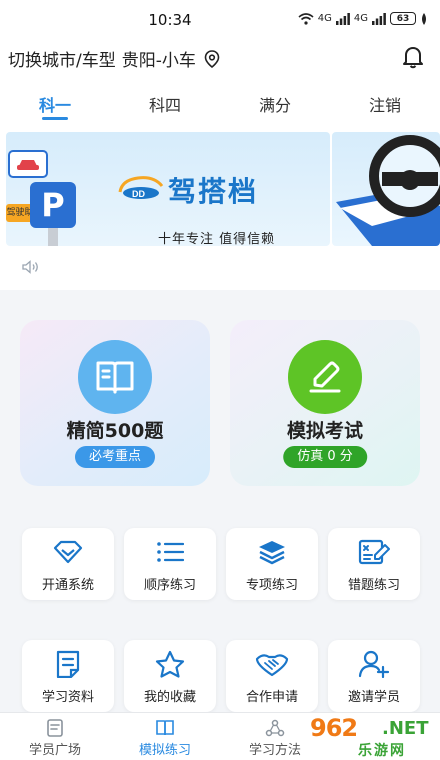 This screenshot has height=760, width=440. I want to click on signal-label-2: 4G, so click(360, 18).